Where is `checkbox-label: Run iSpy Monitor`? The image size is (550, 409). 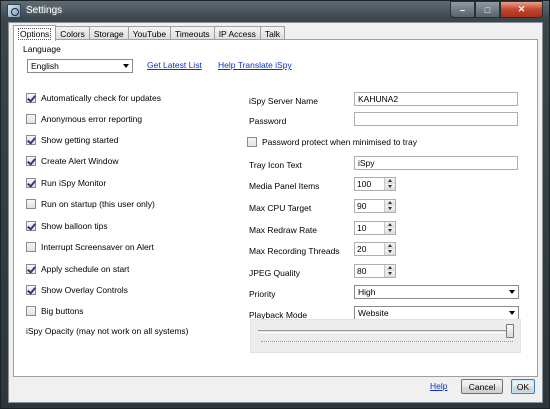
checkbox-label: Run iSpy Monitor is located at coordinates (74, 183).